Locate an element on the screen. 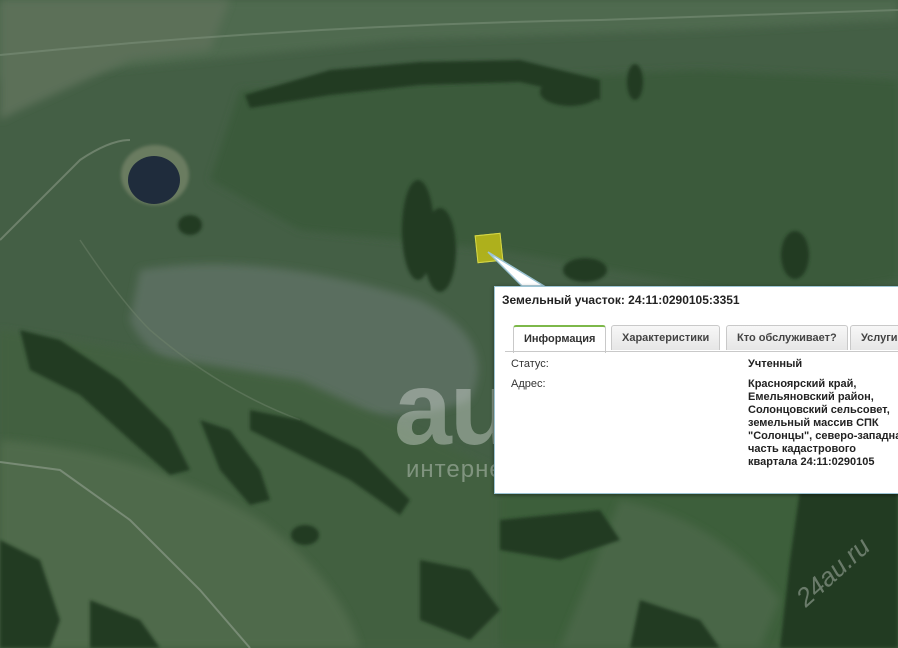 Image resolution: width=898 pixels, height=648 pixels. status-value: Учтенный is located at coordinates (775, 364).